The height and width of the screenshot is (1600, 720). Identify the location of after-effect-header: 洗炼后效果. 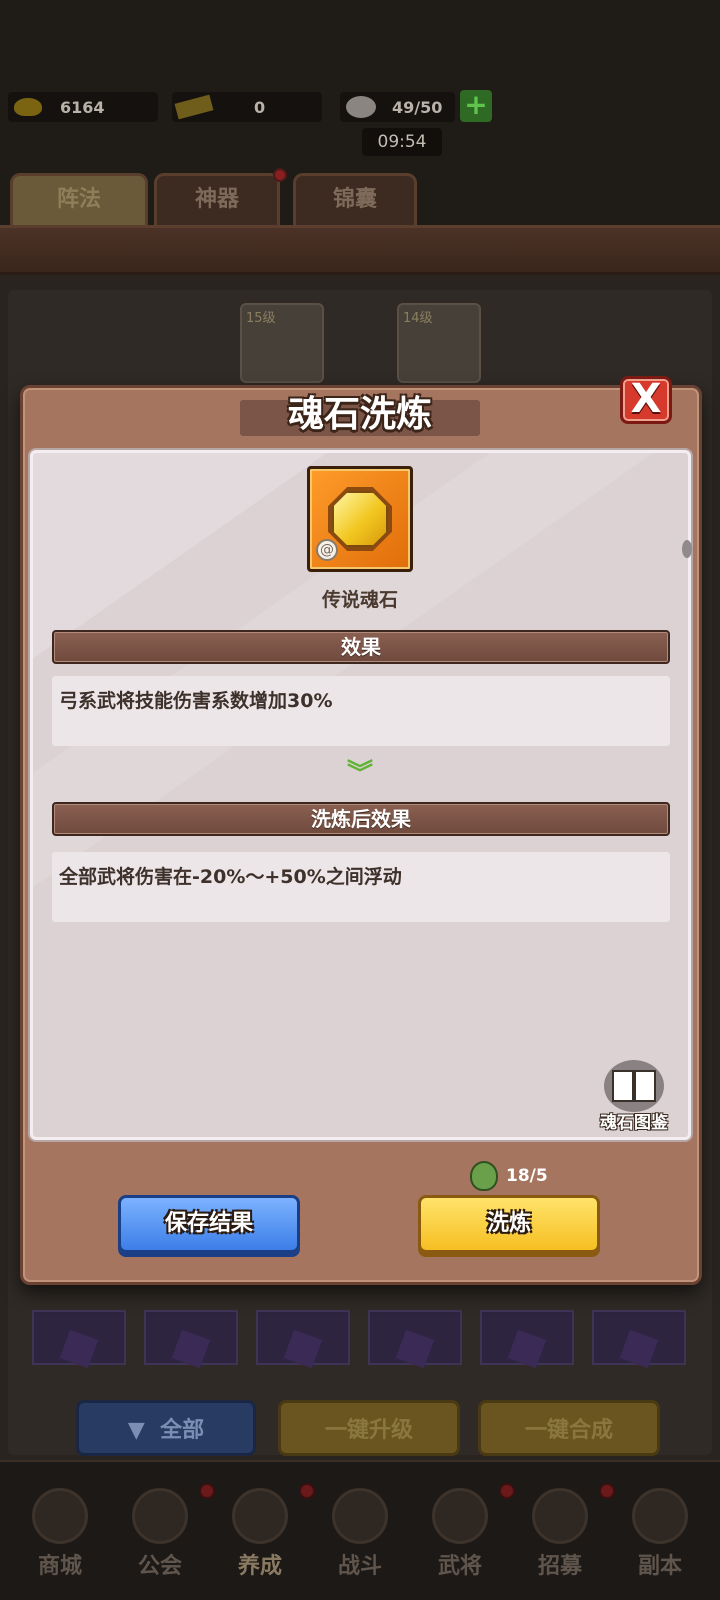
(361, 819).